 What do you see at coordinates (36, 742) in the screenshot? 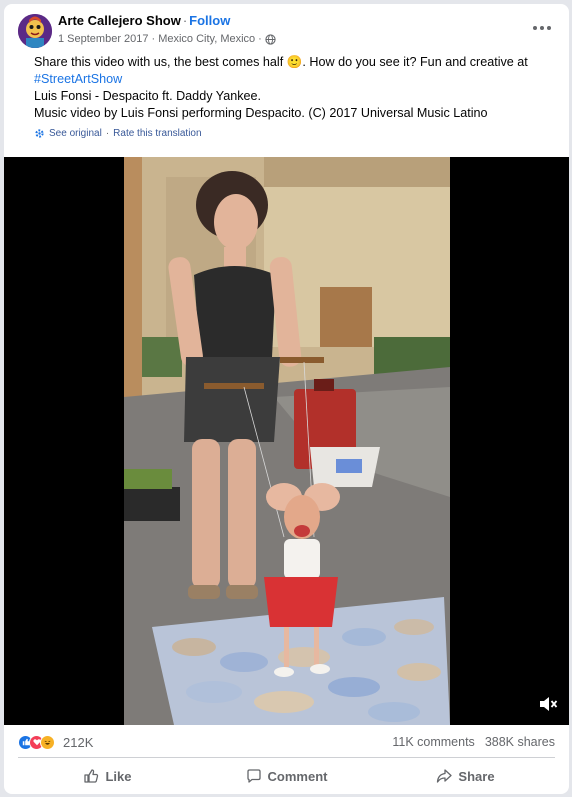
I see `reaction-icons` at bounding box center [36, 742].